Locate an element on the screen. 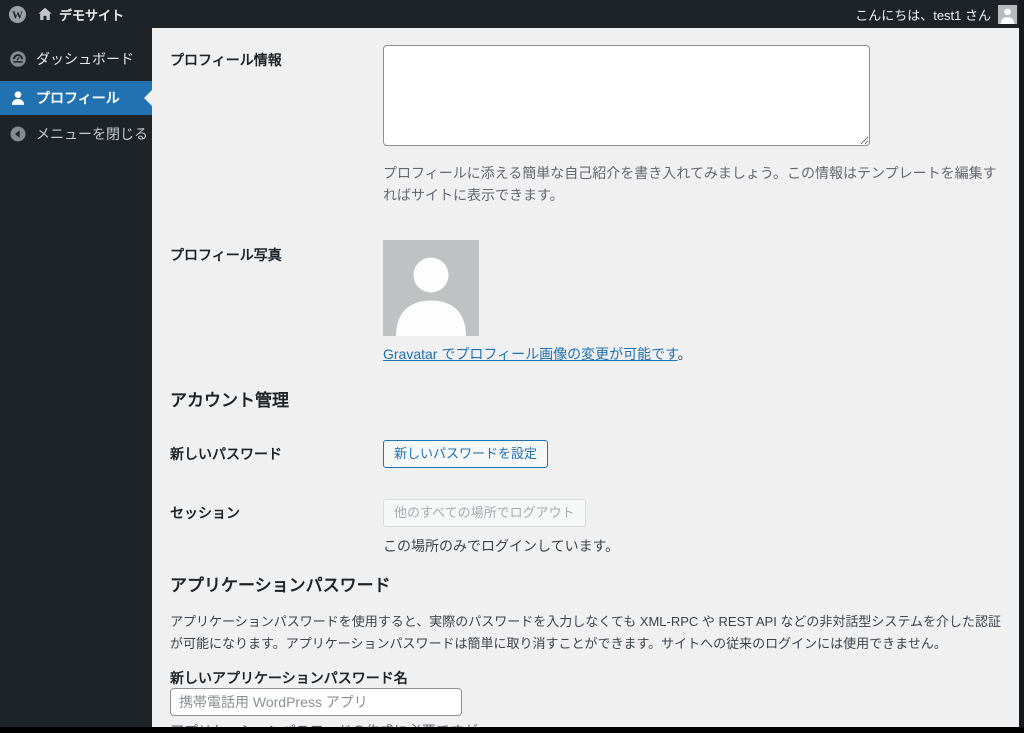 This screenshot has height=733, width=1024. admin-bar-left: W デモサイト is located at coordinates (62, 14).